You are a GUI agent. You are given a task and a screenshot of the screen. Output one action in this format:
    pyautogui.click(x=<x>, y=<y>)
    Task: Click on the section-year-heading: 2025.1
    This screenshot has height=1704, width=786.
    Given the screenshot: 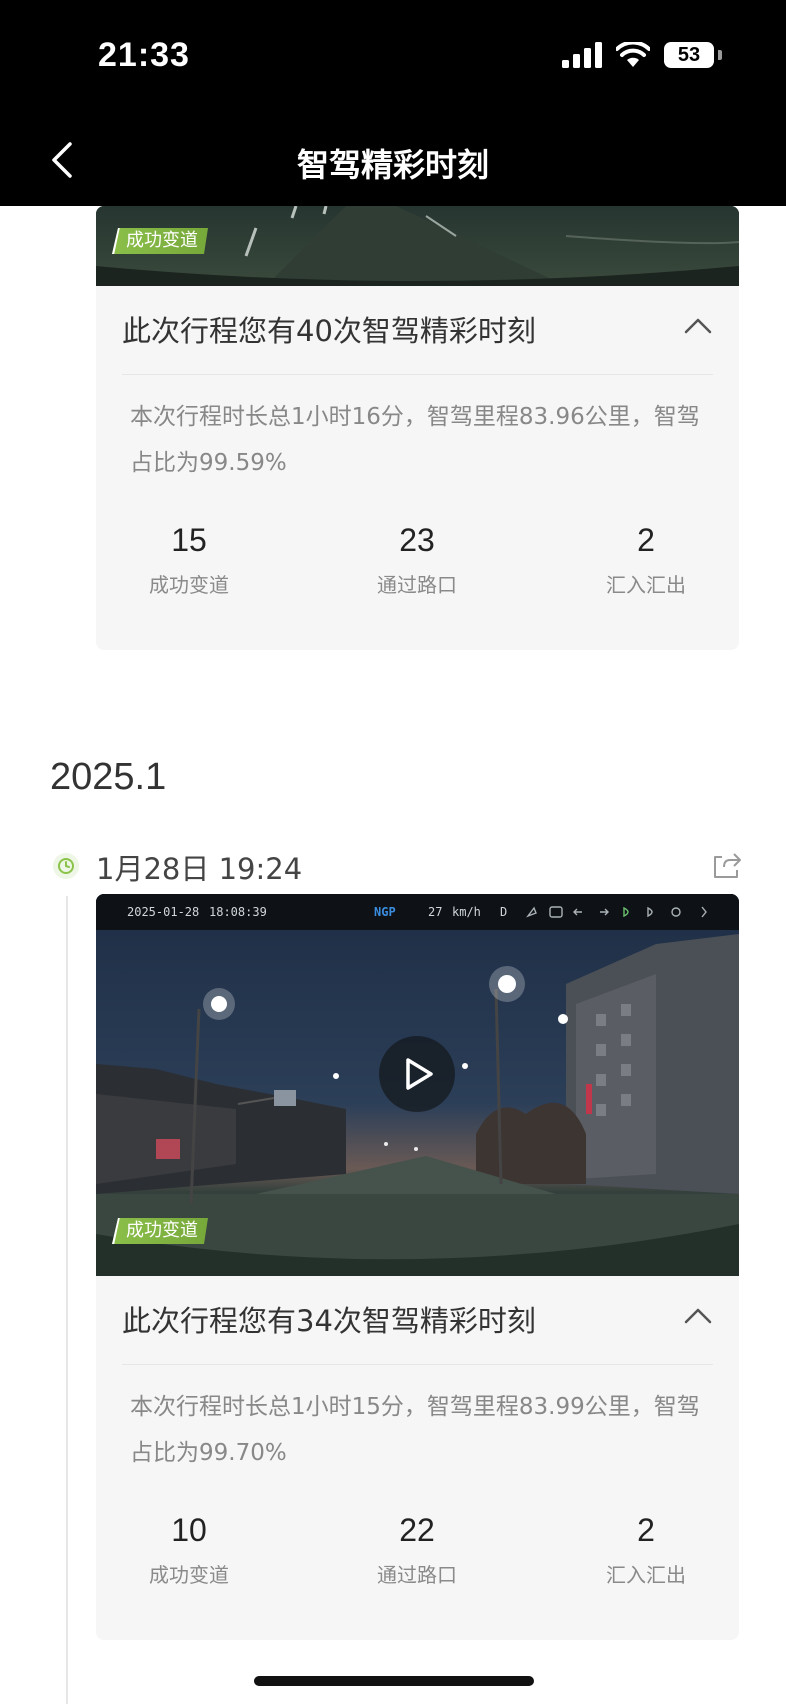 What is the action you would take?
    pyautogui.click(x=108, y=777)
    